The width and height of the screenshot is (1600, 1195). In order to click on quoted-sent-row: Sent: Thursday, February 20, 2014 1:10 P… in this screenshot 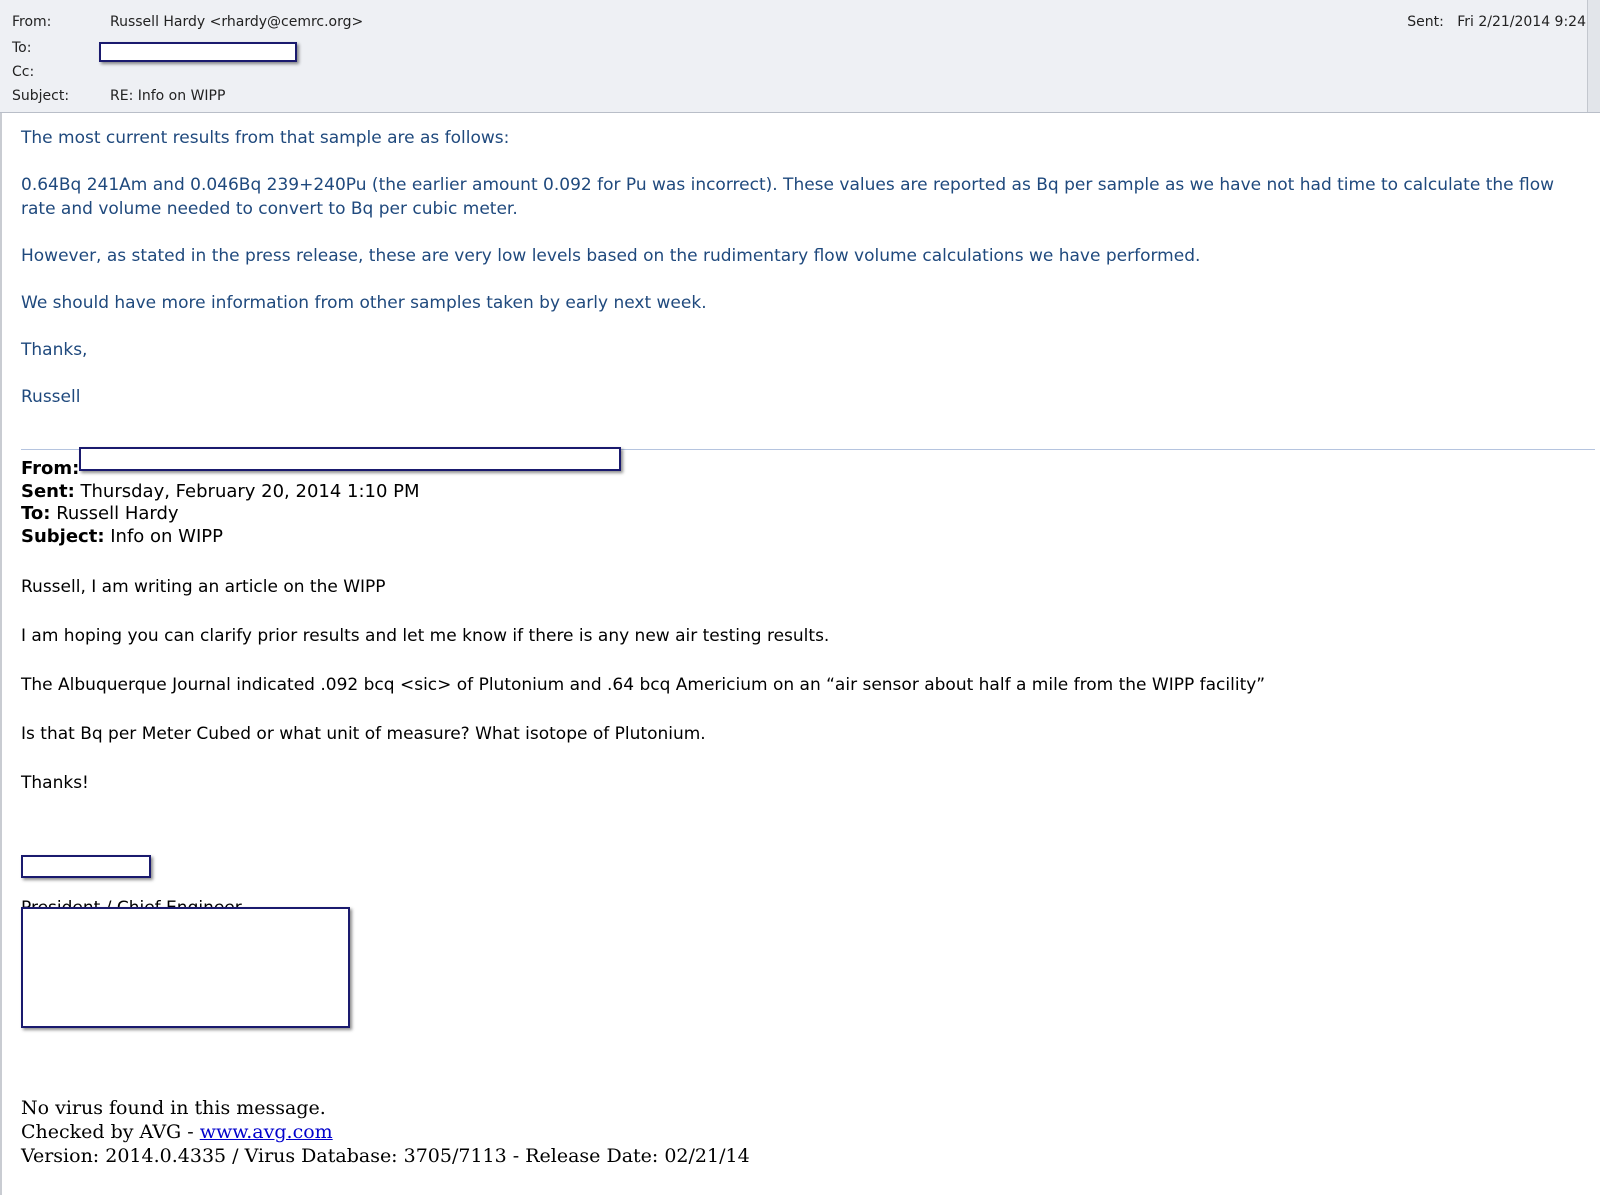, I will do `click(806, 492)`.